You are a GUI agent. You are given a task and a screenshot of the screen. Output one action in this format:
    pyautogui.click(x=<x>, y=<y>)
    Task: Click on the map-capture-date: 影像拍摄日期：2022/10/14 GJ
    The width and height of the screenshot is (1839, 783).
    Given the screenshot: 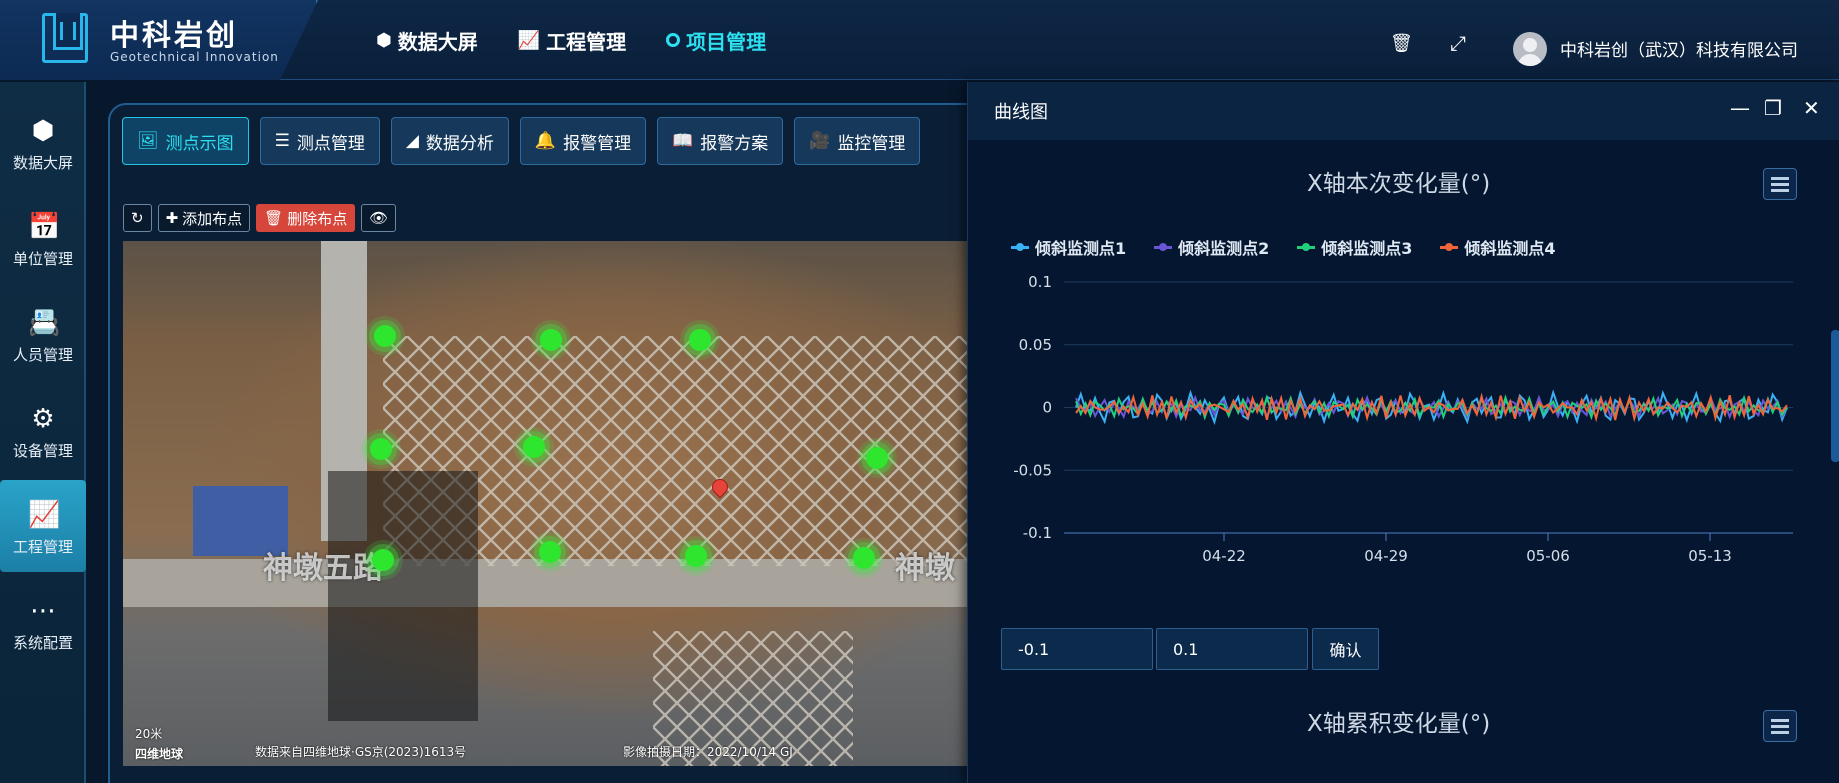 What is the action you would take?
    pyautogui.click(x=708, y=752)
    